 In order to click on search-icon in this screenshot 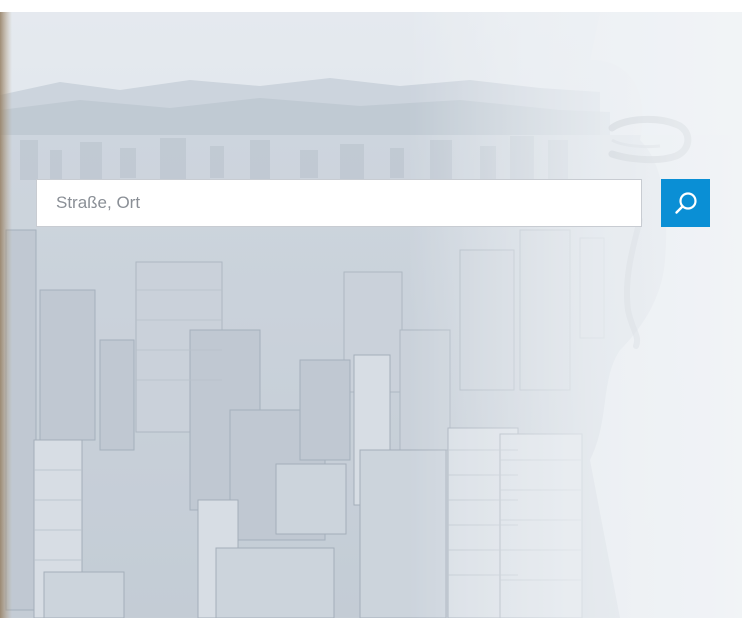, I will do `click(686, 203)`.